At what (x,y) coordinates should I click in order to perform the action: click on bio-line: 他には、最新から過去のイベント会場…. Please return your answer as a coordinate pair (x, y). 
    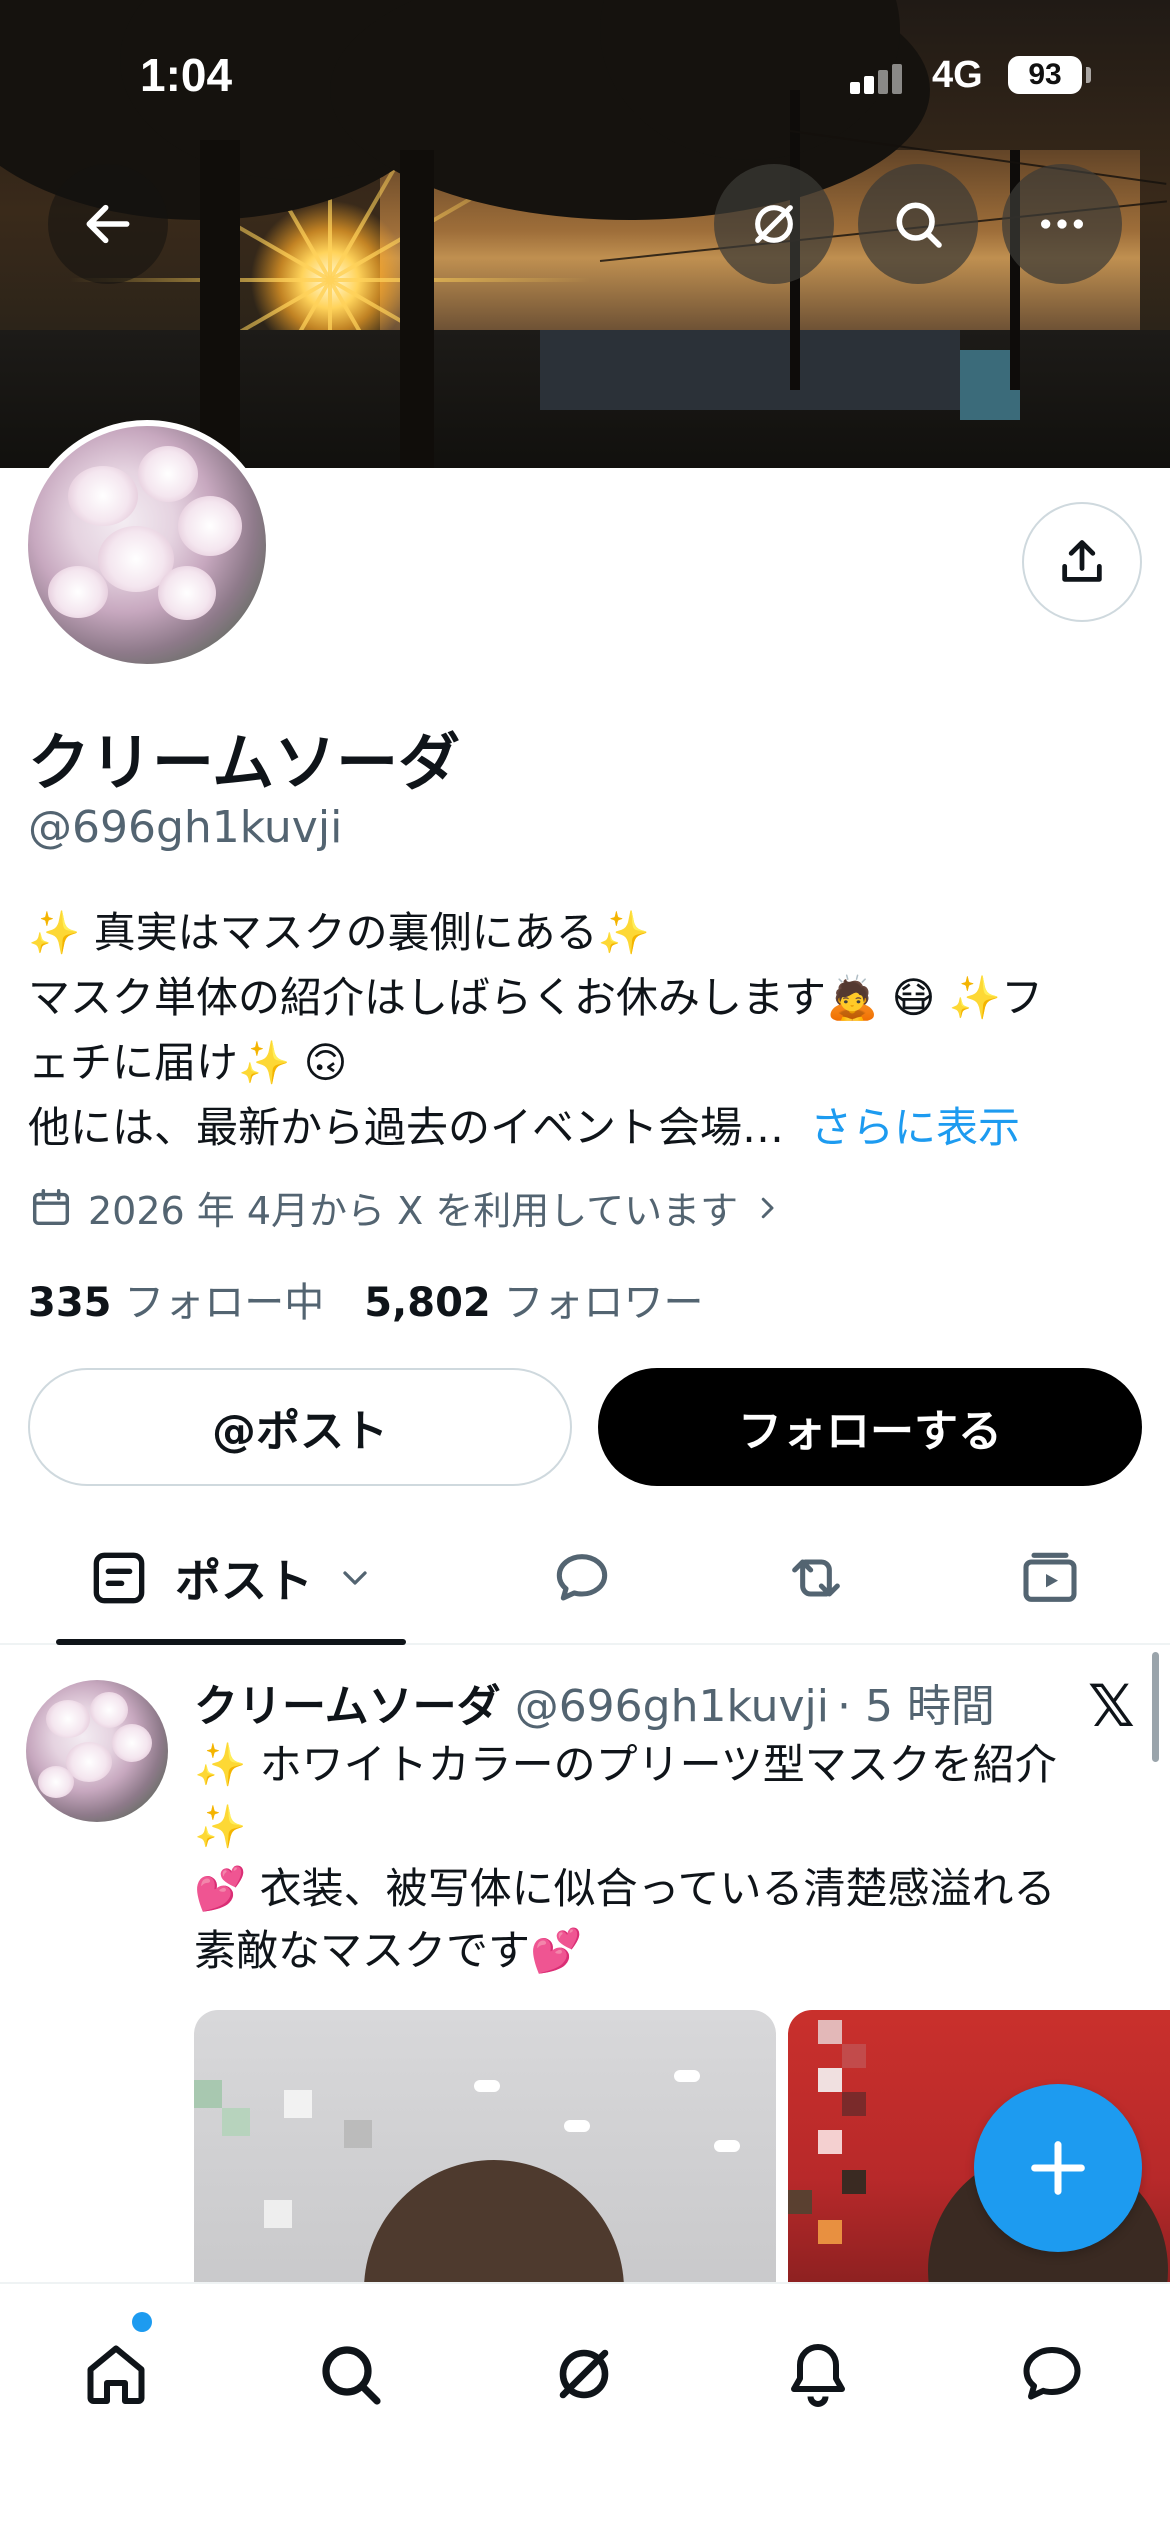
    Looking at the image, I should click on (406, 1127).